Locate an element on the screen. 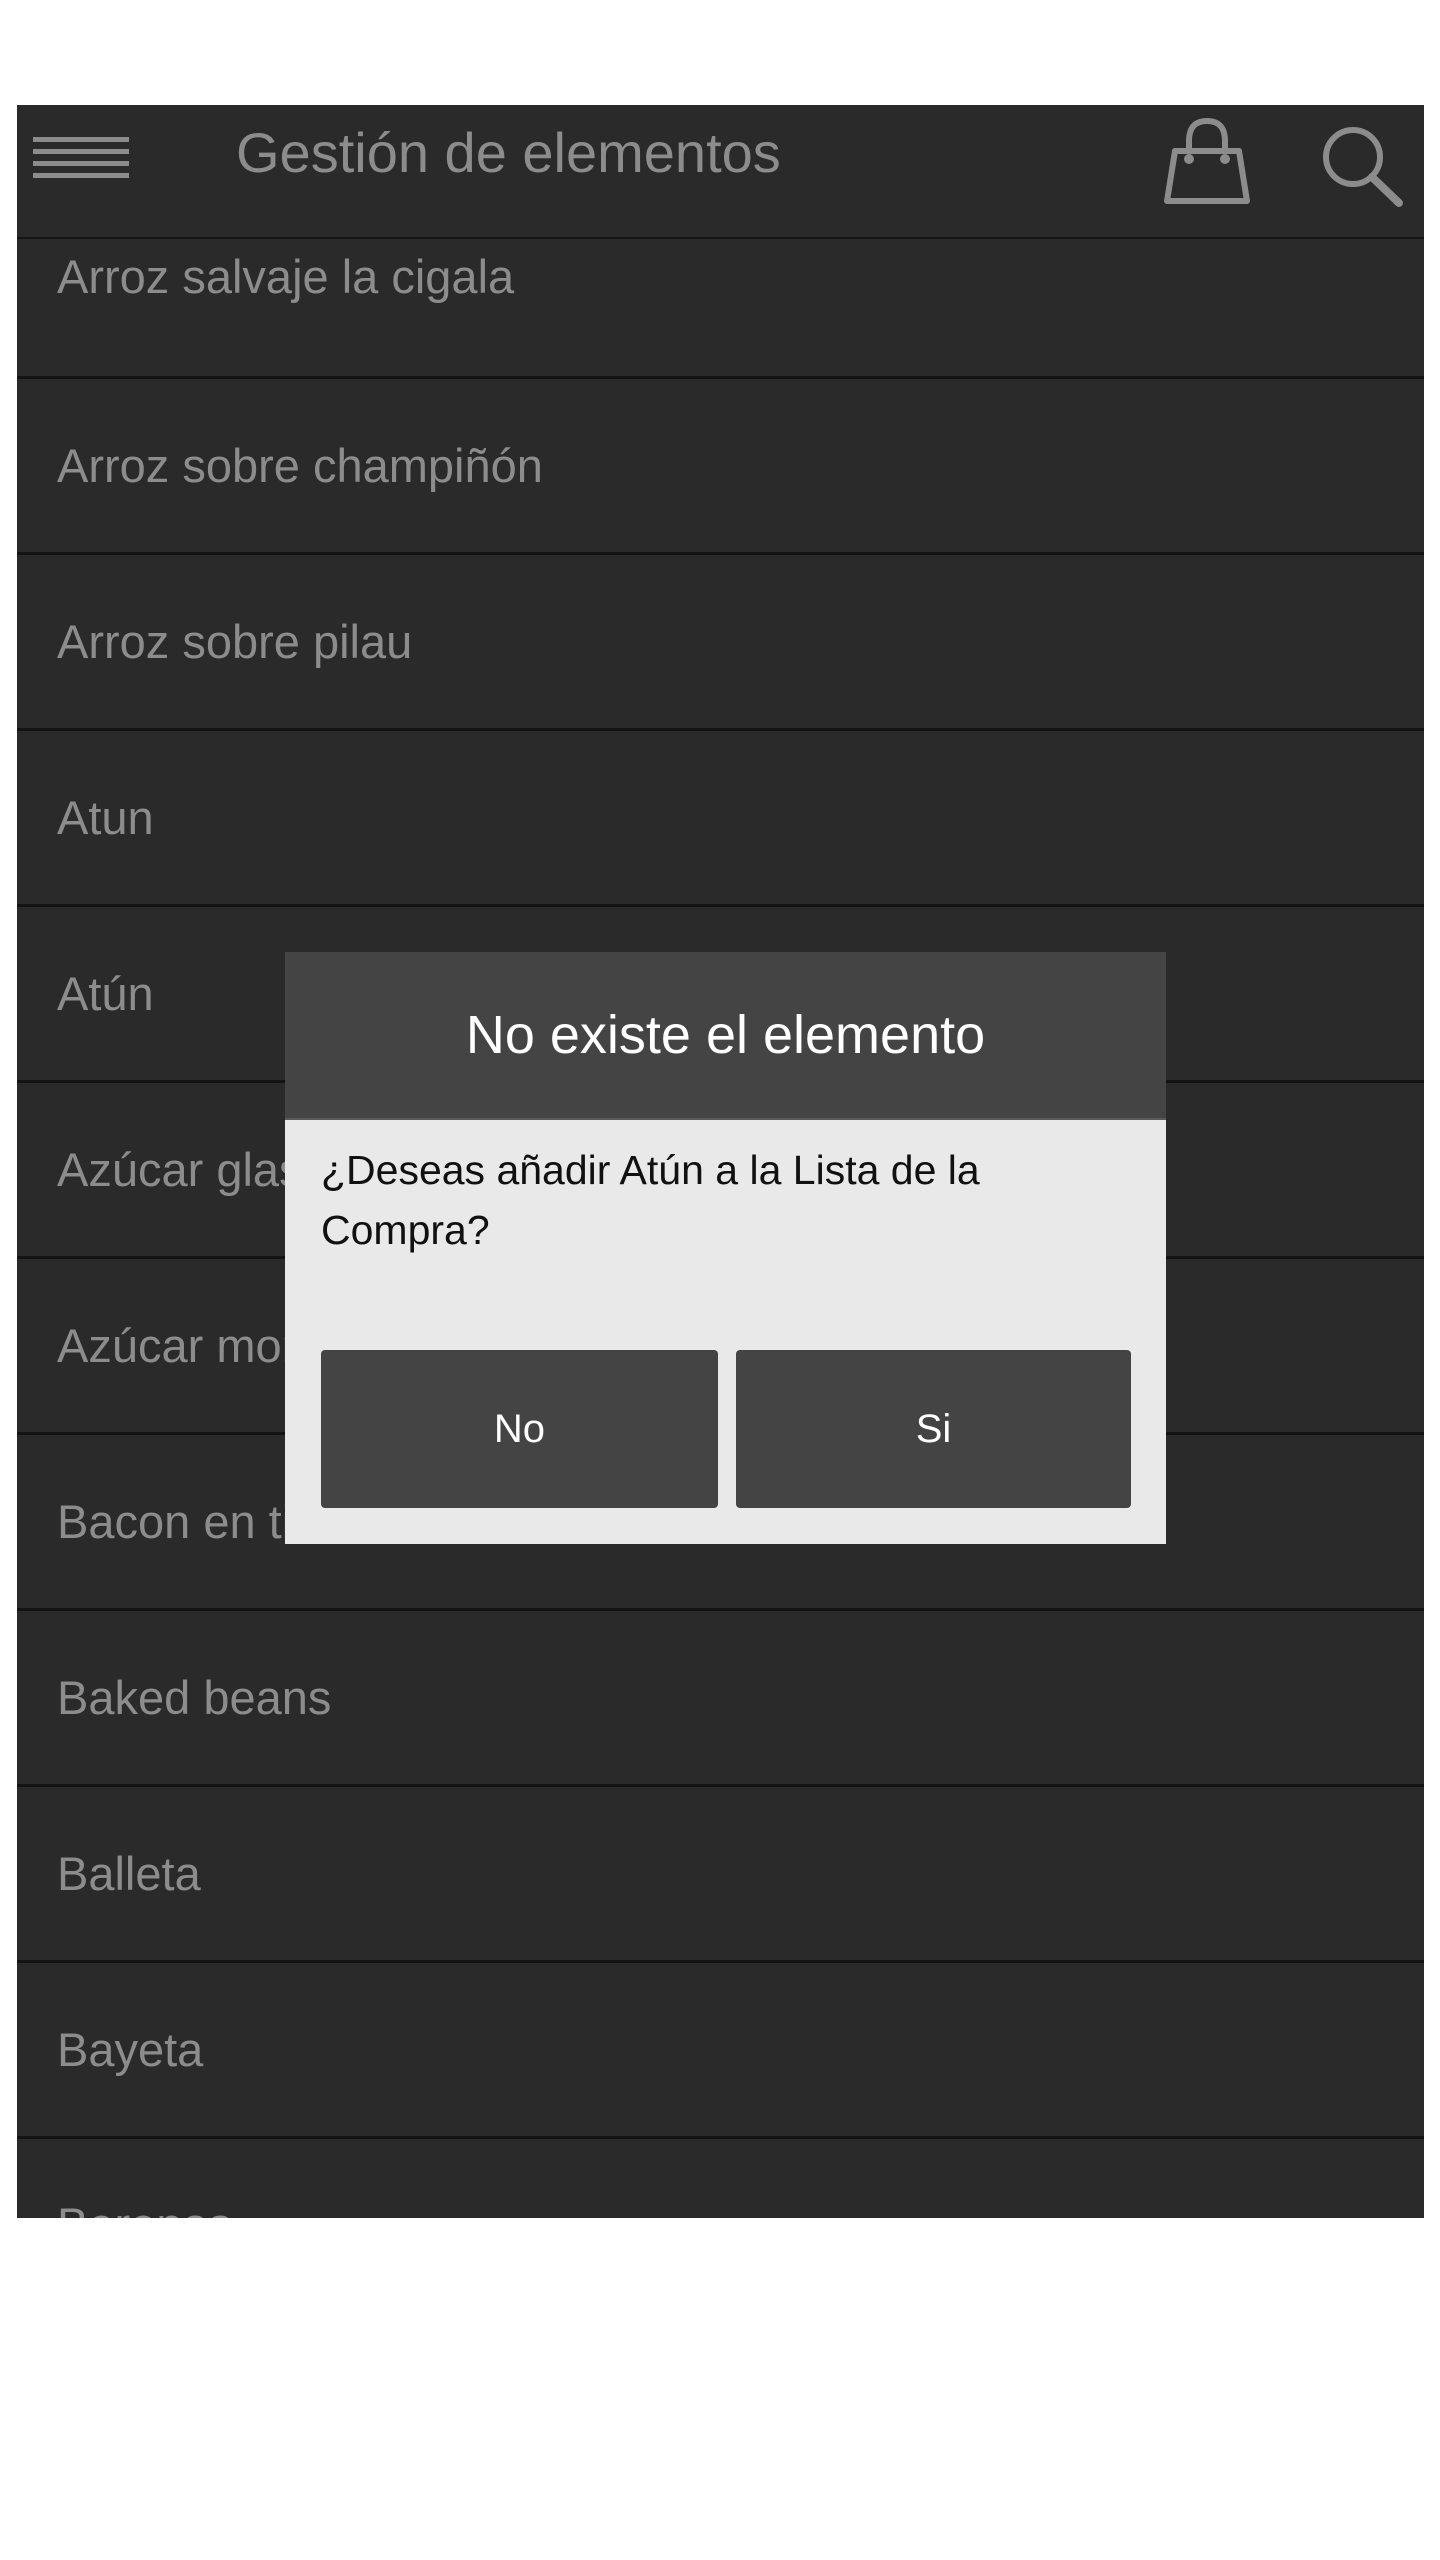  list-item: Berenas is located at coordinates (720, 2178).